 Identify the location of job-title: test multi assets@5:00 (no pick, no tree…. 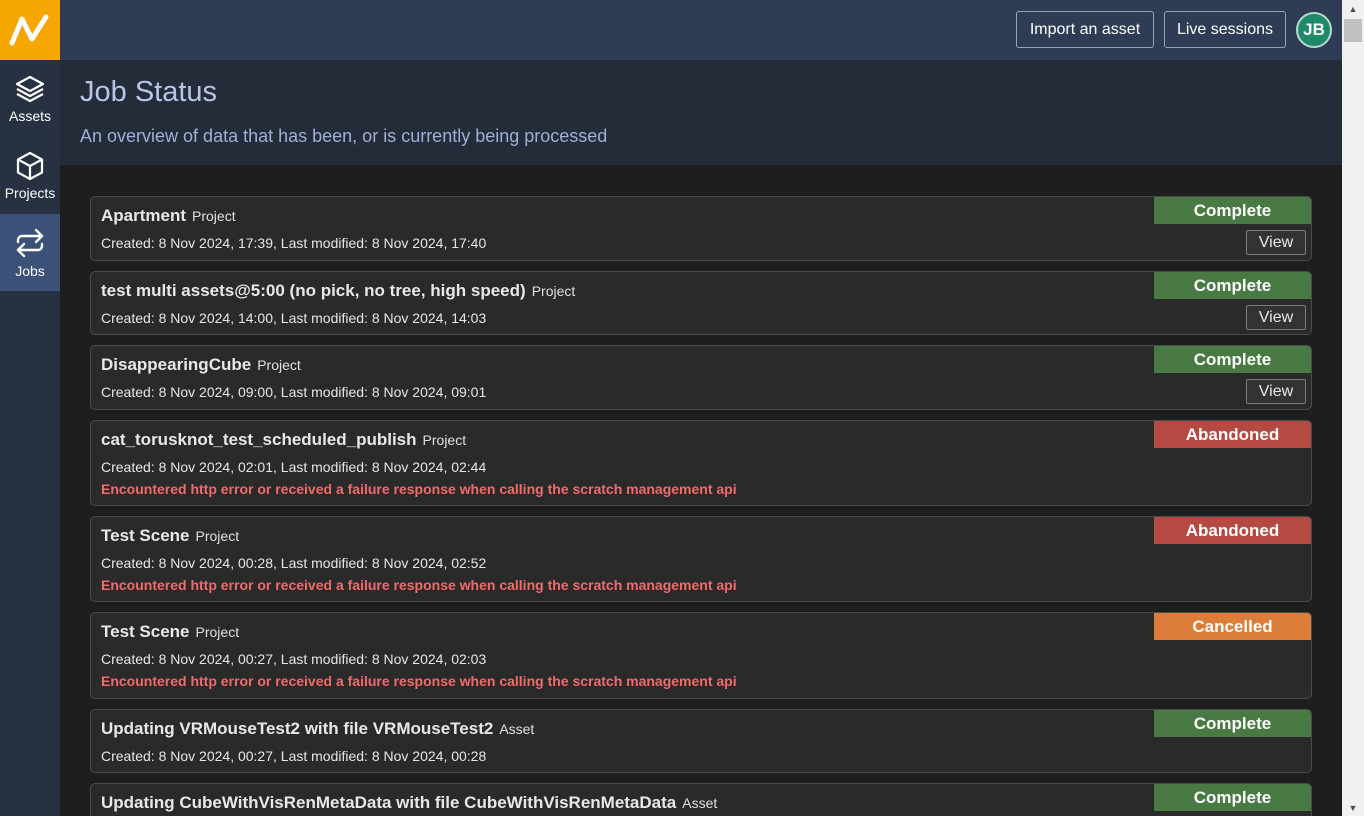
(338, 291).